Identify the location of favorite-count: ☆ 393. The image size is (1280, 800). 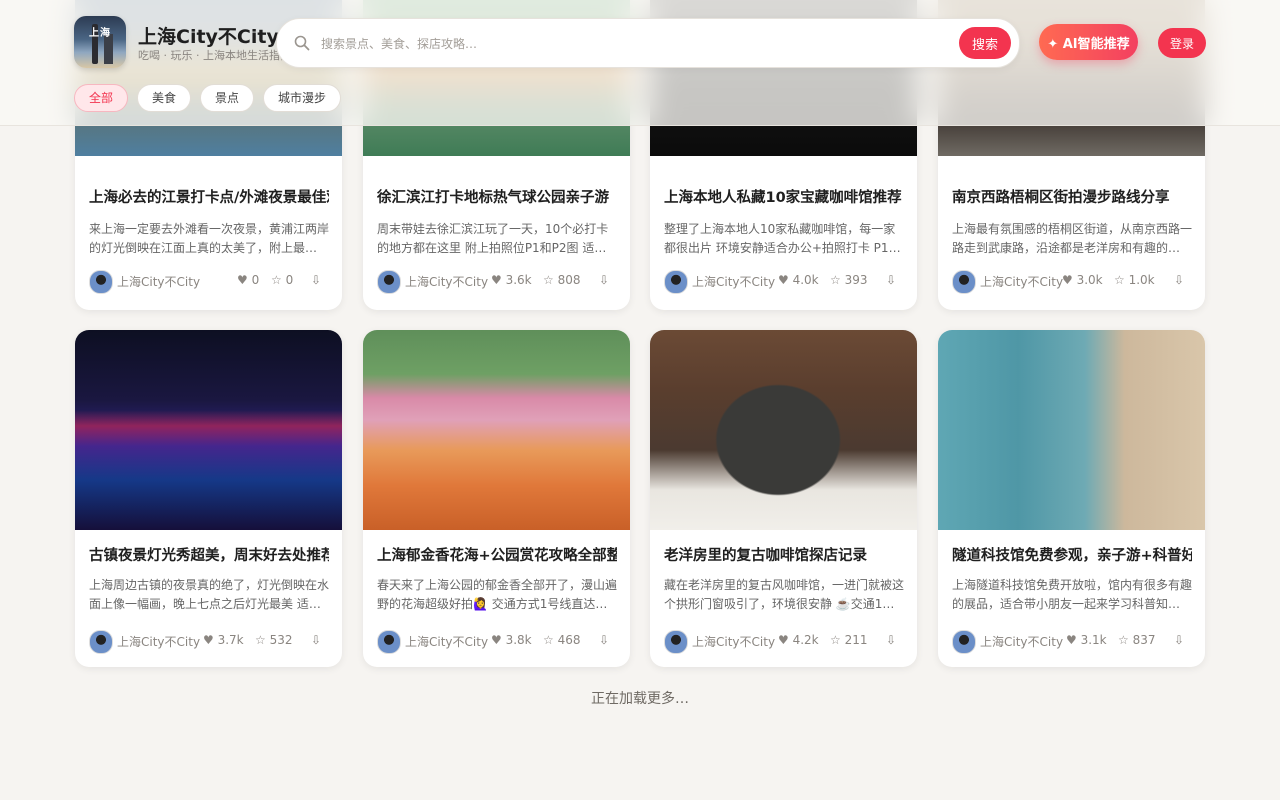
(848, 280).